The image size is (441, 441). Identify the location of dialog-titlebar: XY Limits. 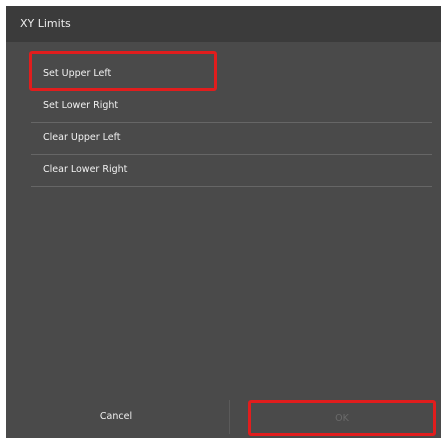
(223, 24).